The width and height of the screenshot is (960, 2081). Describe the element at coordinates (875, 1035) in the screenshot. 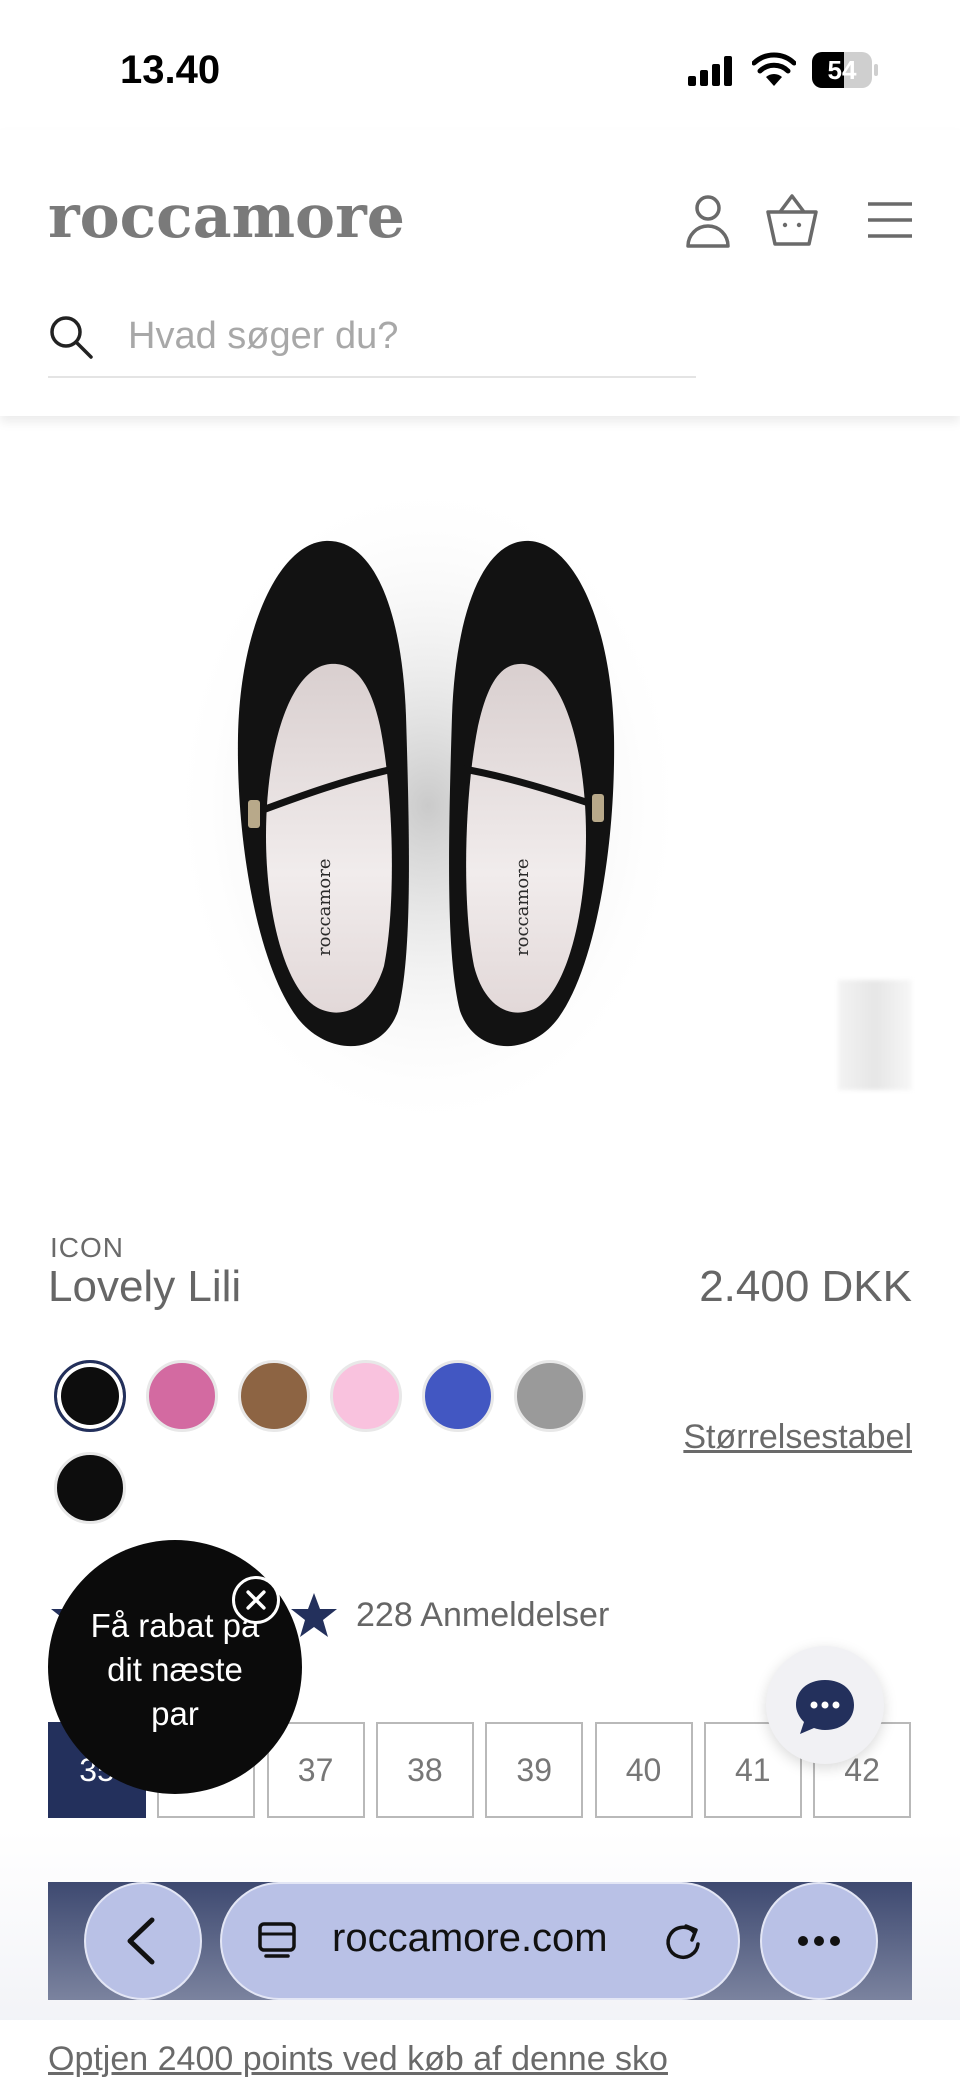

I see `next-image-thumbnail` at that location.